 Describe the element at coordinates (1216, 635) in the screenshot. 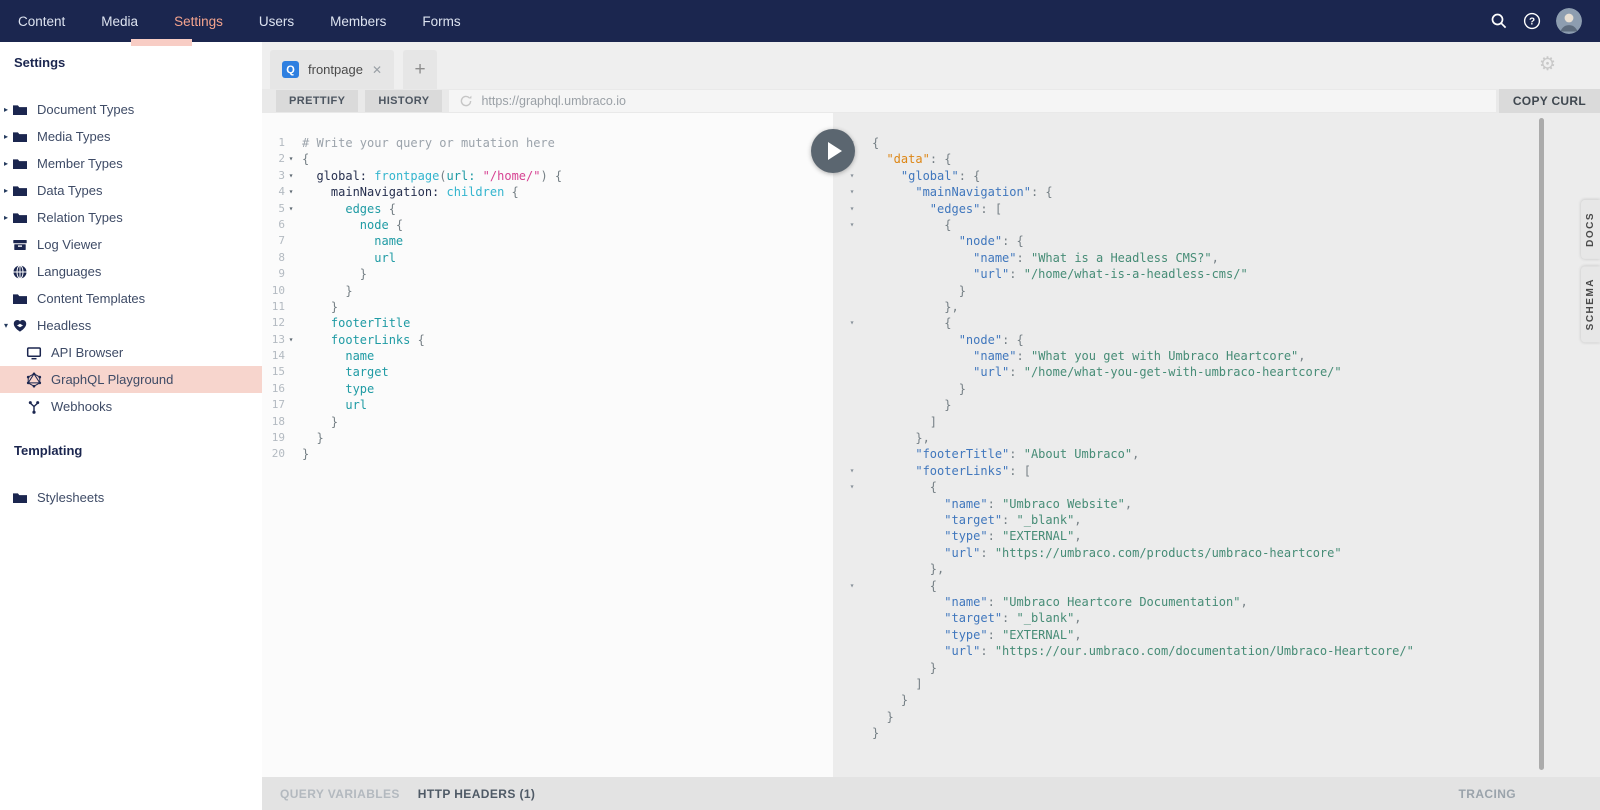

I see `response-line: "type": "EXTERNAL",` at that location.